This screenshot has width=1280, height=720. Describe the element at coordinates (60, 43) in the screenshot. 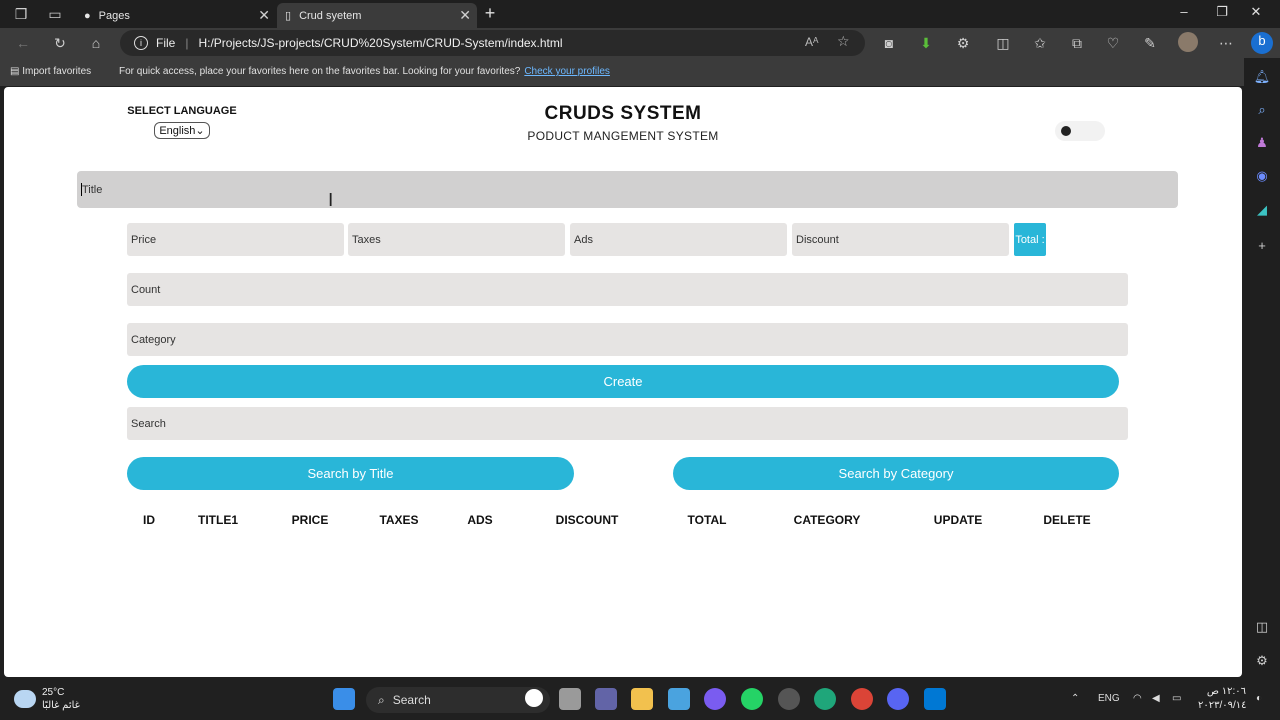

I see `refresh-icon: ↻` at that location.